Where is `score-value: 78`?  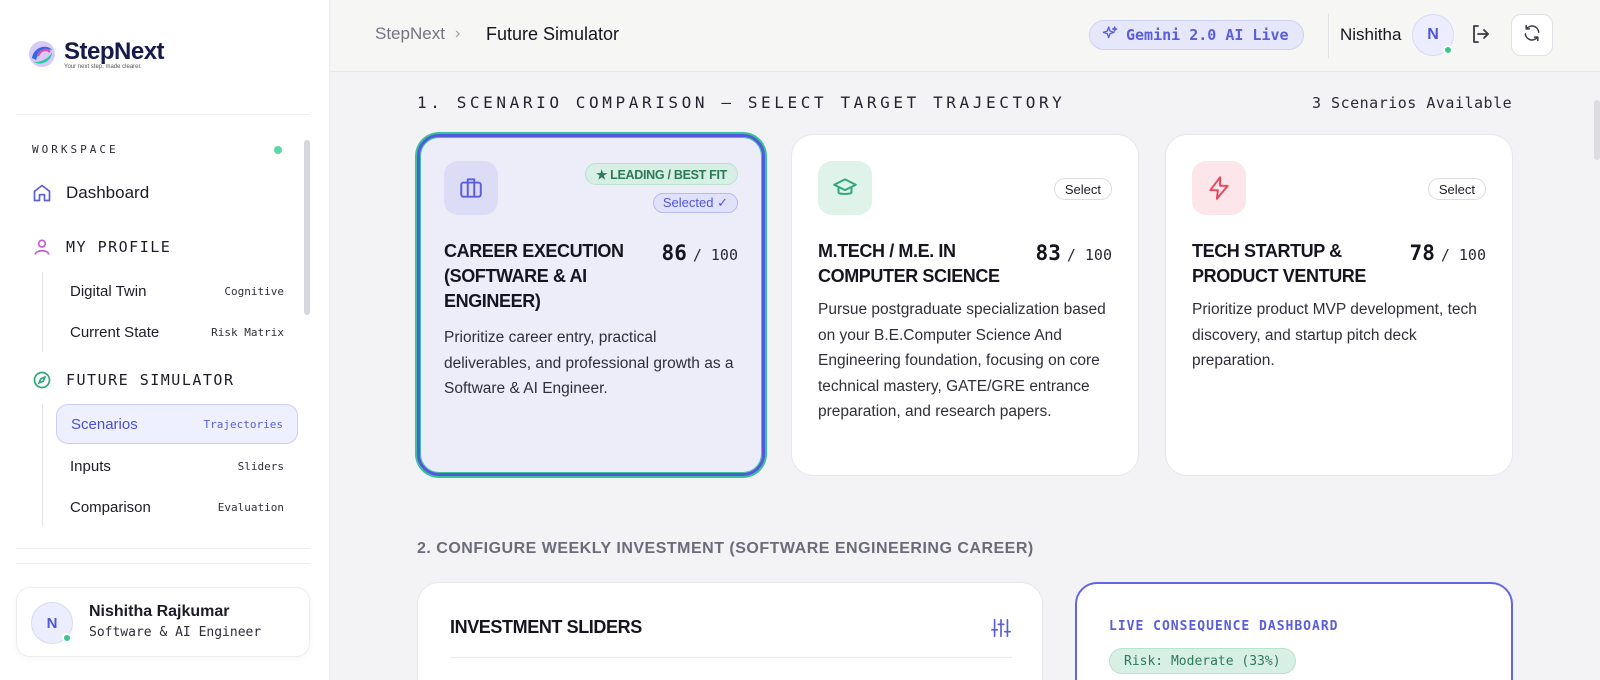
score-value: 78 is located at coordinates (1422, 253).